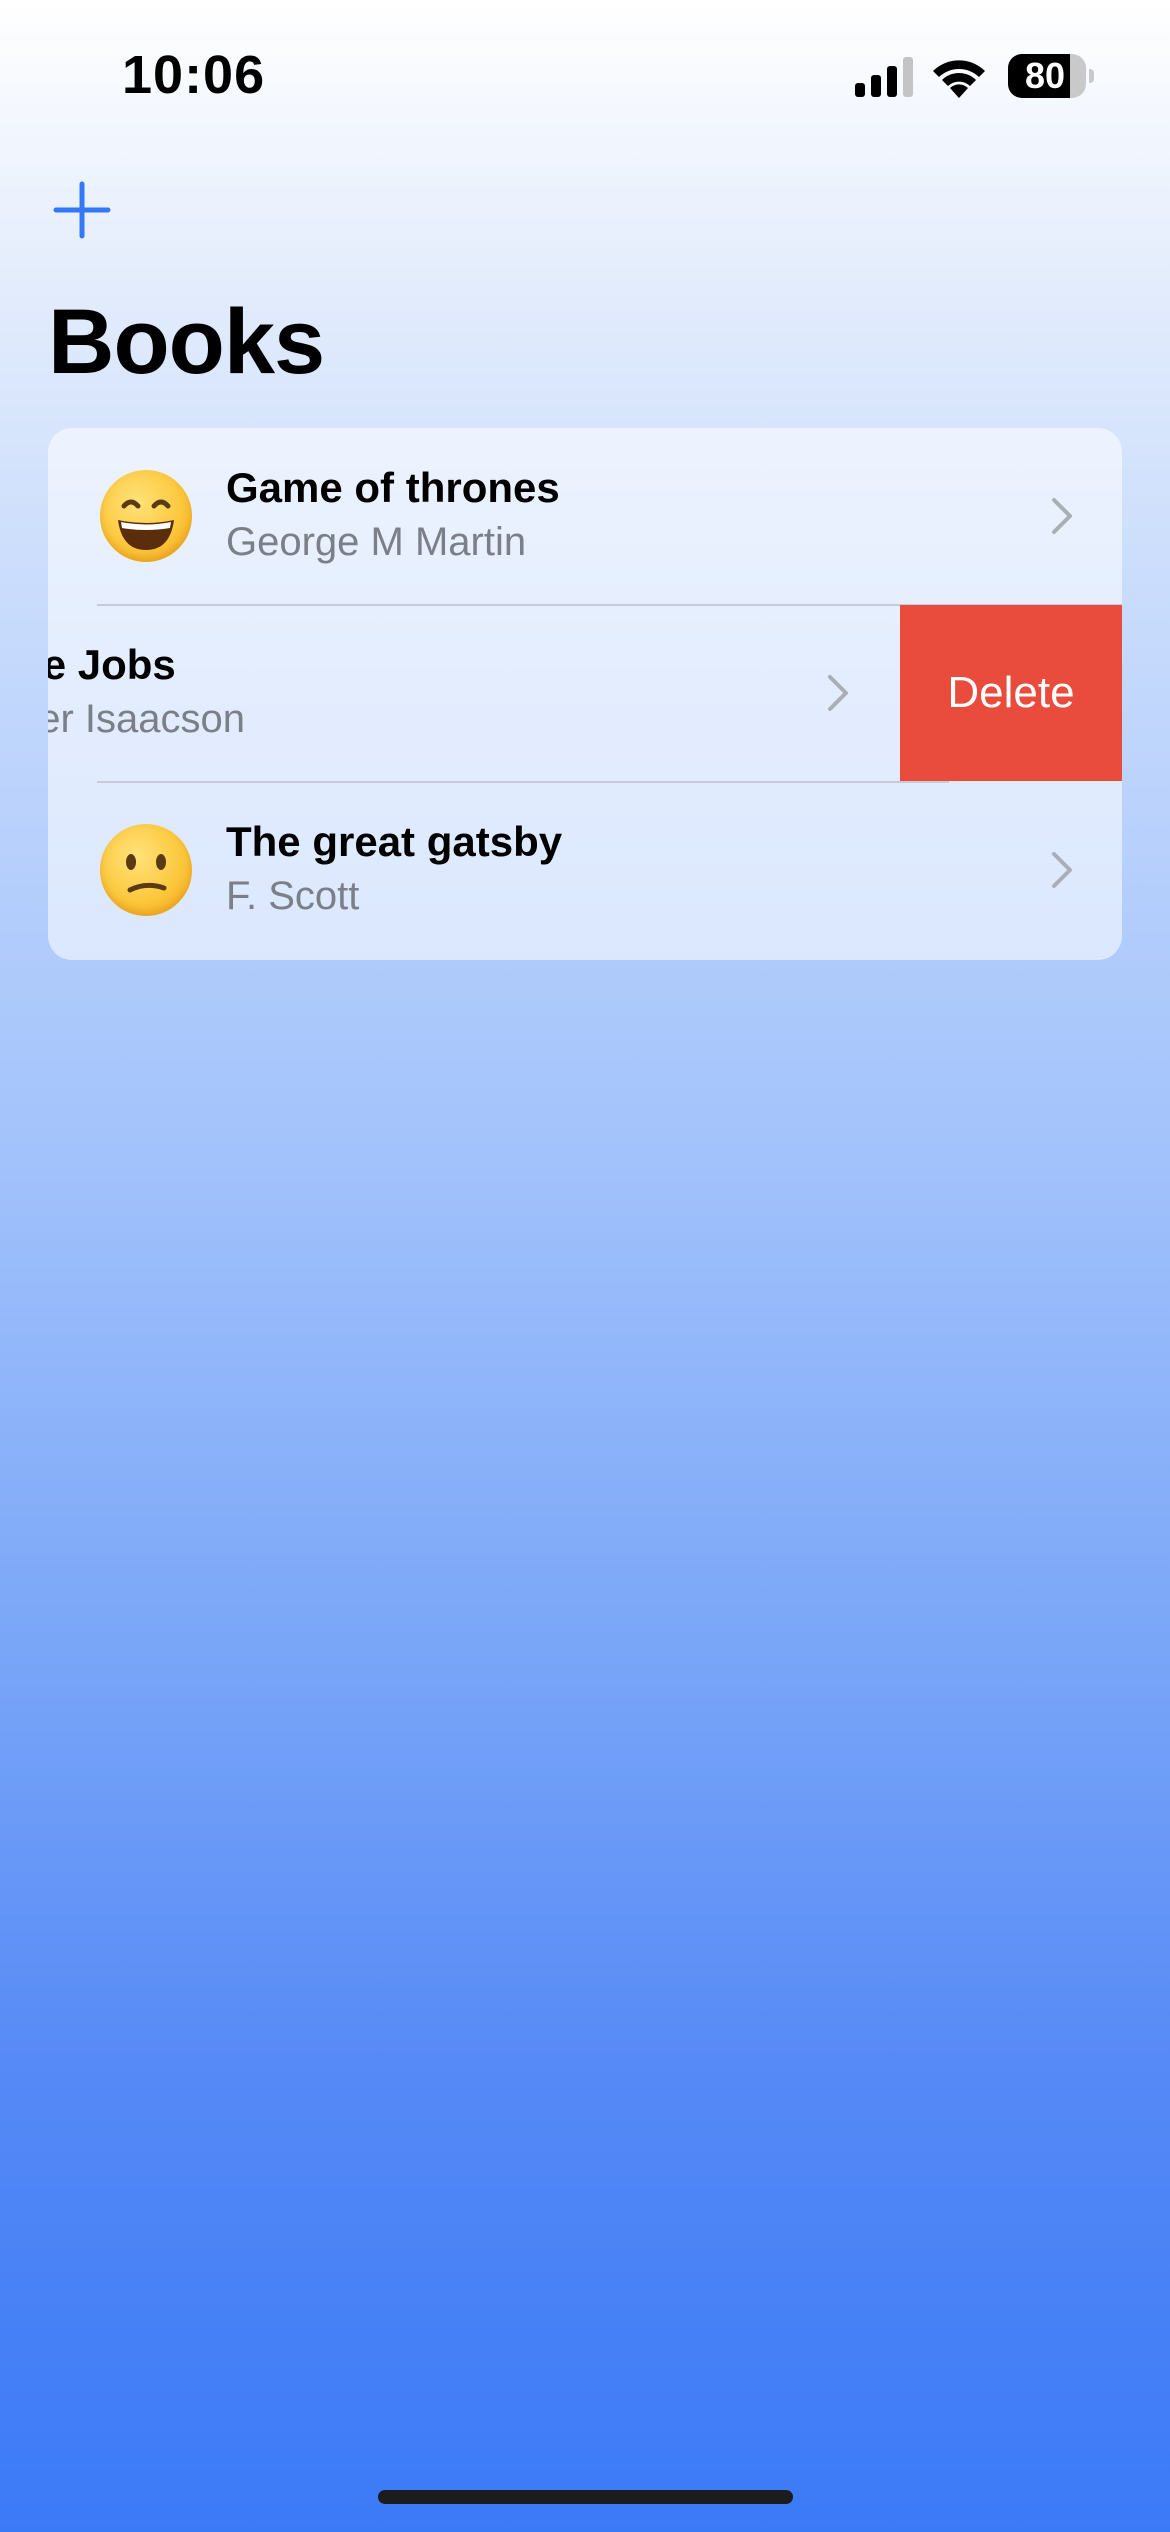  What do you see at coordinates (585, 870) in the screenshot?
I see `list-item-the-great-gatsby: The great gatsby F. Scott` at bounding box center [585, 870].